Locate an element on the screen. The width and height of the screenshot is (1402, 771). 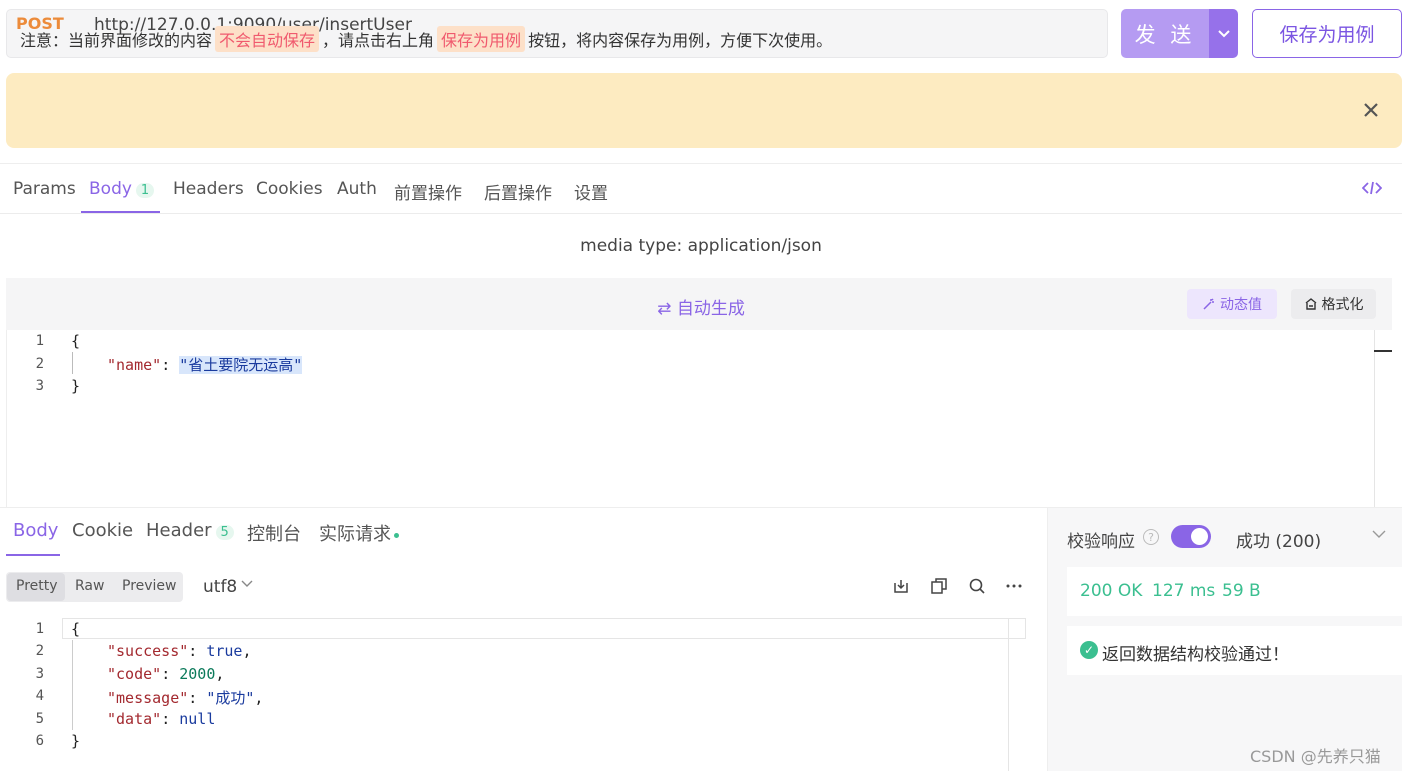
notice-highlight: 不会自动保存 is located at coordinates (267, 39).